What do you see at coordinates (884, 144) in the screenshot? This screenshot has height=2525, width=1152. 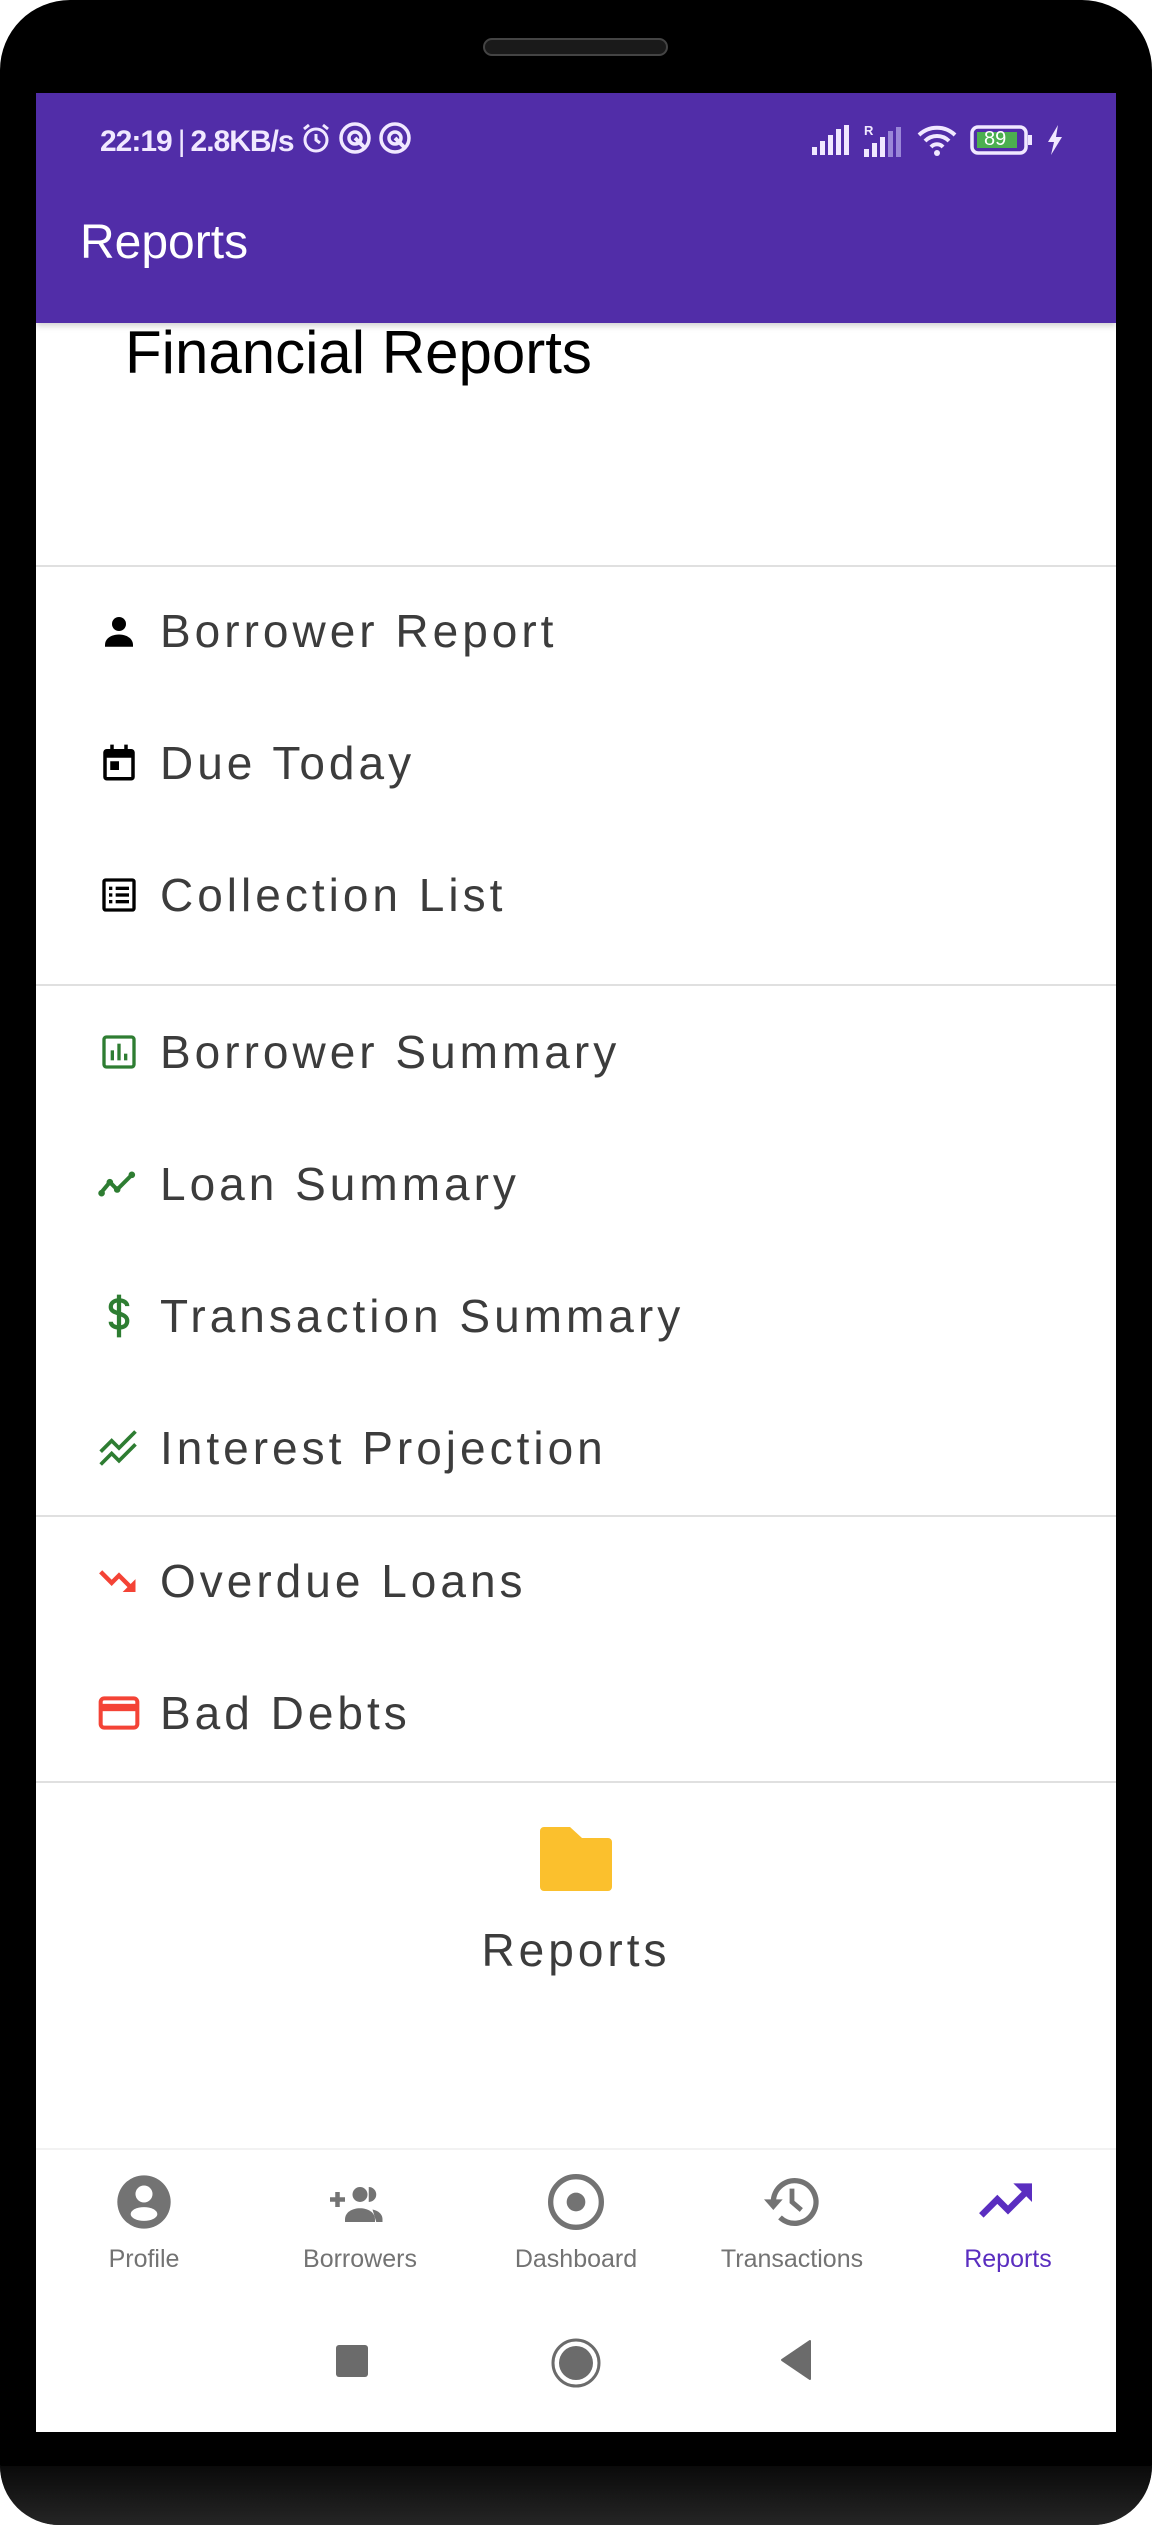 I see `signal-roaming-icon: R` at bounding box center [884, 144].